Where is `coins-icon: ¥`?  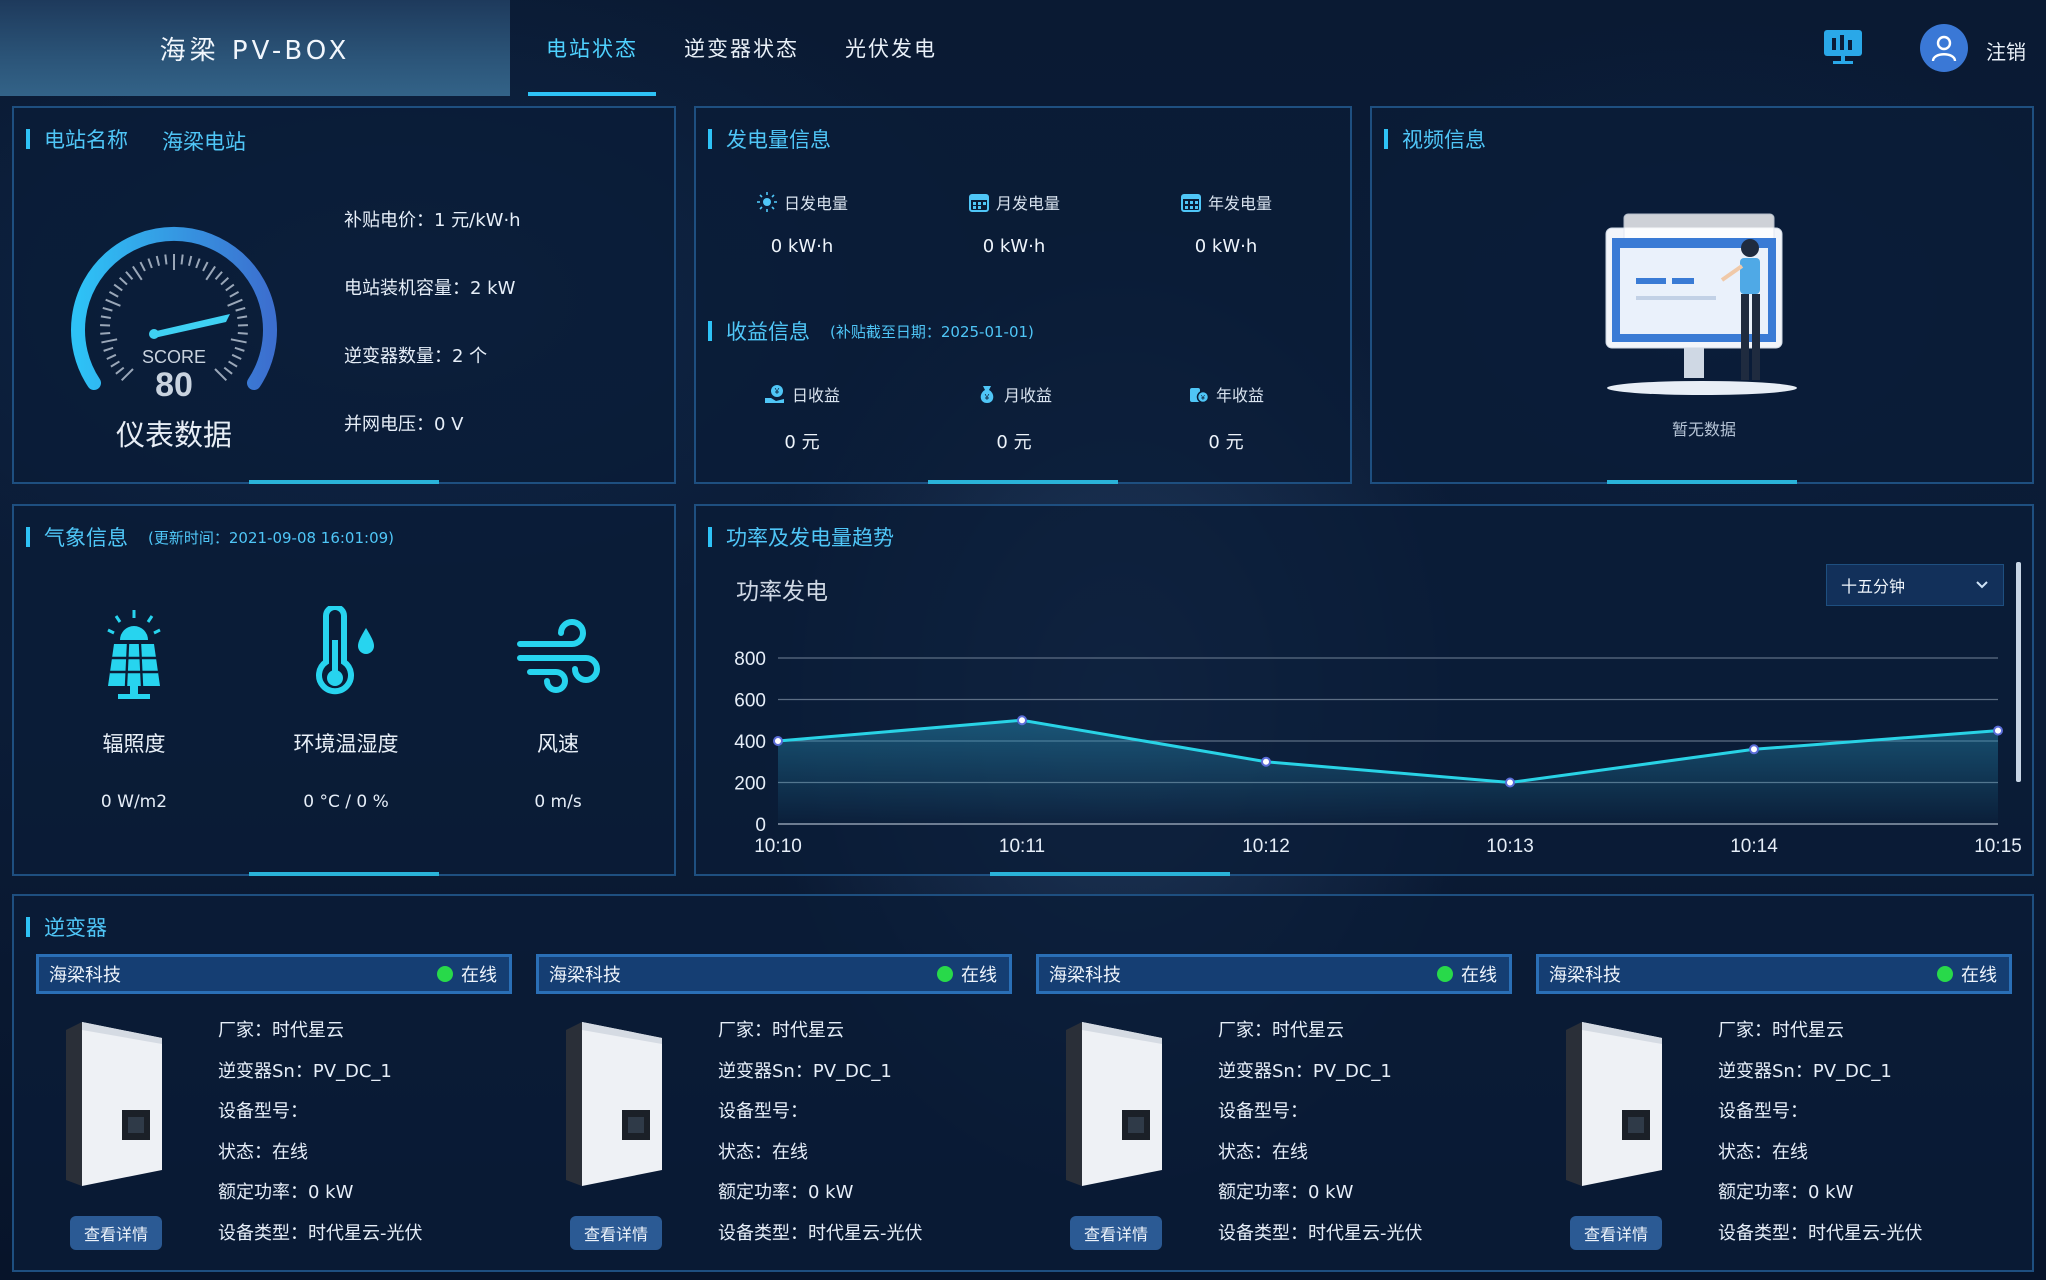
coins-icon: ¥ is located at coordinates (1199, 396).